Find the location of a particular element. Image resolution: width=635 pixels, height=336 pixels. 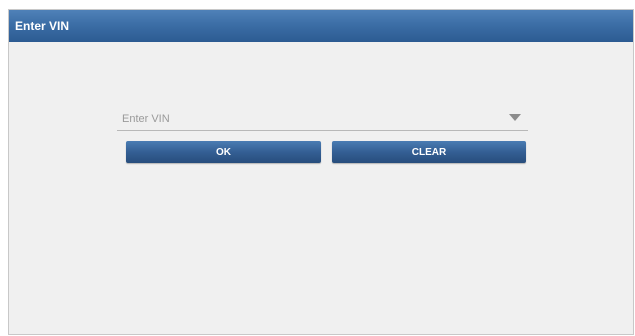

vin-field is located at coordinates (322, 119).